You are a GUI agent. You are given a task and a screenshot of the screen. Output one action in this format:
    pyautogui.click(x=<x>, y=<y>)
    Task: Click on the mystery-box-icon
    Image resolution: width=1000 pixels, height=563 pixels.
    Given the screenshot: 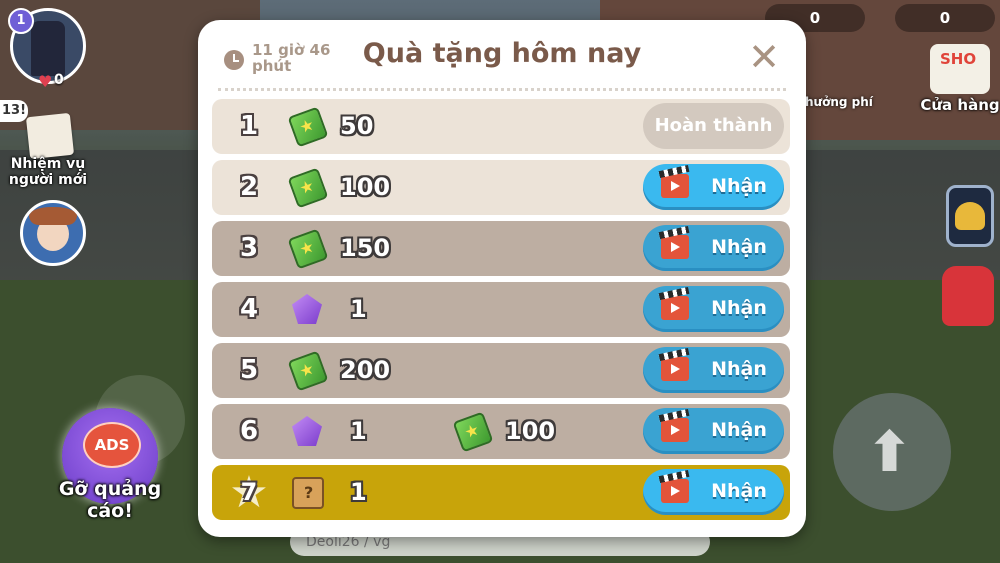 What is the action you would take?
    pyautogui.click(x=308, y=493)
    